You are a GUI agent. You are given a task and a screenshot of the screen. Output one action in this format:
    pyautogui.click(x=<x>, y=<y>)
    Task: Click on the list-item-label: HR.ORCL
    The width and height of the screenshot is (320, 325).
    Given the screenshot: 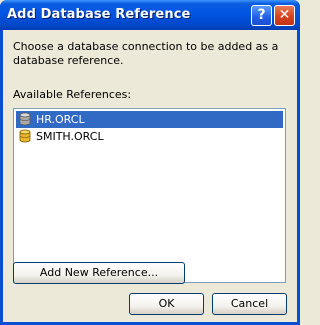 What is the action you would take?
    pyautogui.click(x=60, y=119)
    